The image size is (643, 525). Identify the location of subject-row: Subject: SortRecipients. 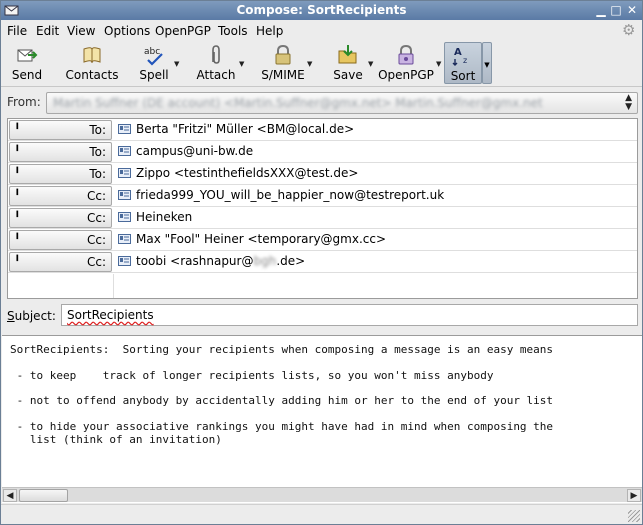
(321, 315).